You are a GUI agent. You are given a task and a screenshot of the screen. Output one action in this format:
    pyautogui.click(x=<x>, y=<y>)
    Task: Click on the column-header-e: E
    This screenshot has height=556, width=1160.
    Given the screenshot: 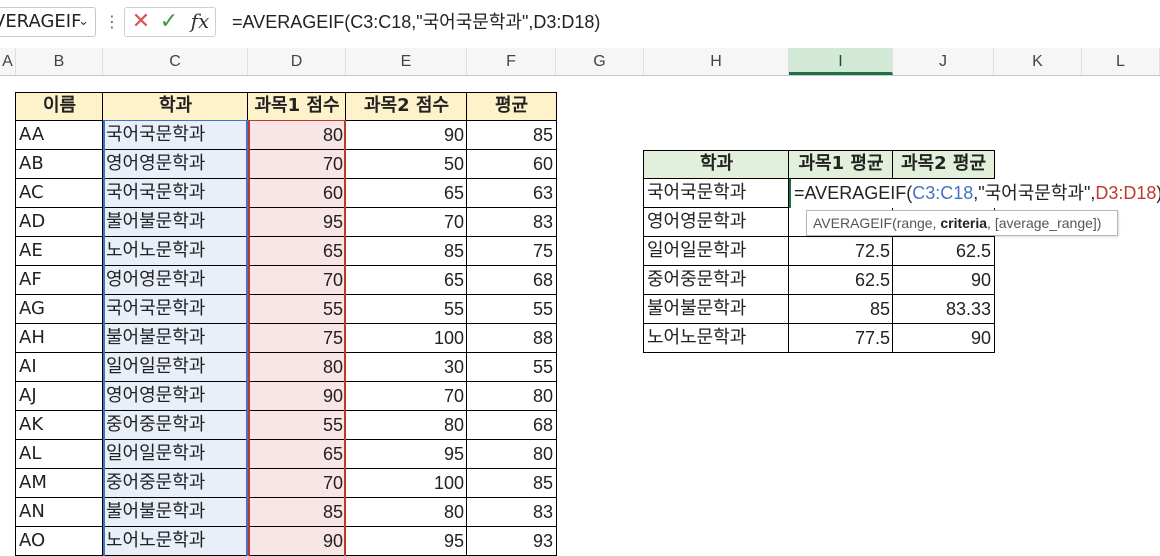 What is the action you would take?
    pyautogui.click(x=406, y=61)
    